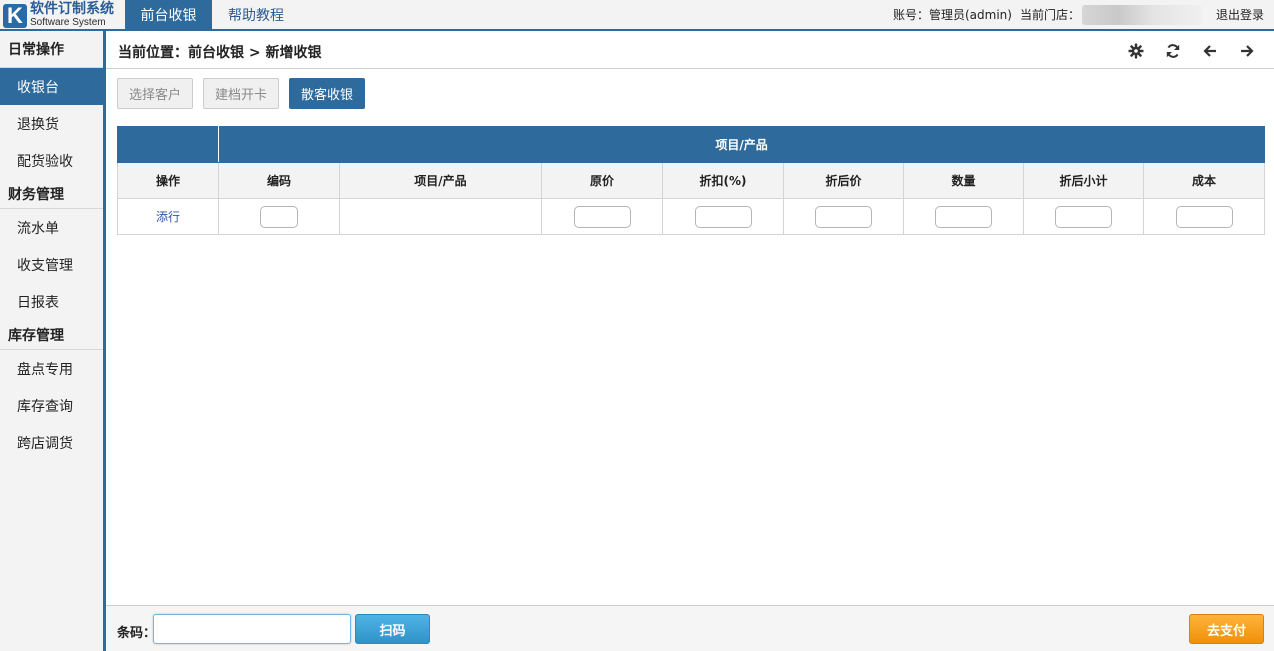 The height and width of the screenshot is (651, 1274). Describe the element at coordinates (15, 15) in the screenshot. I see `logo-k-icon: K` at that location.